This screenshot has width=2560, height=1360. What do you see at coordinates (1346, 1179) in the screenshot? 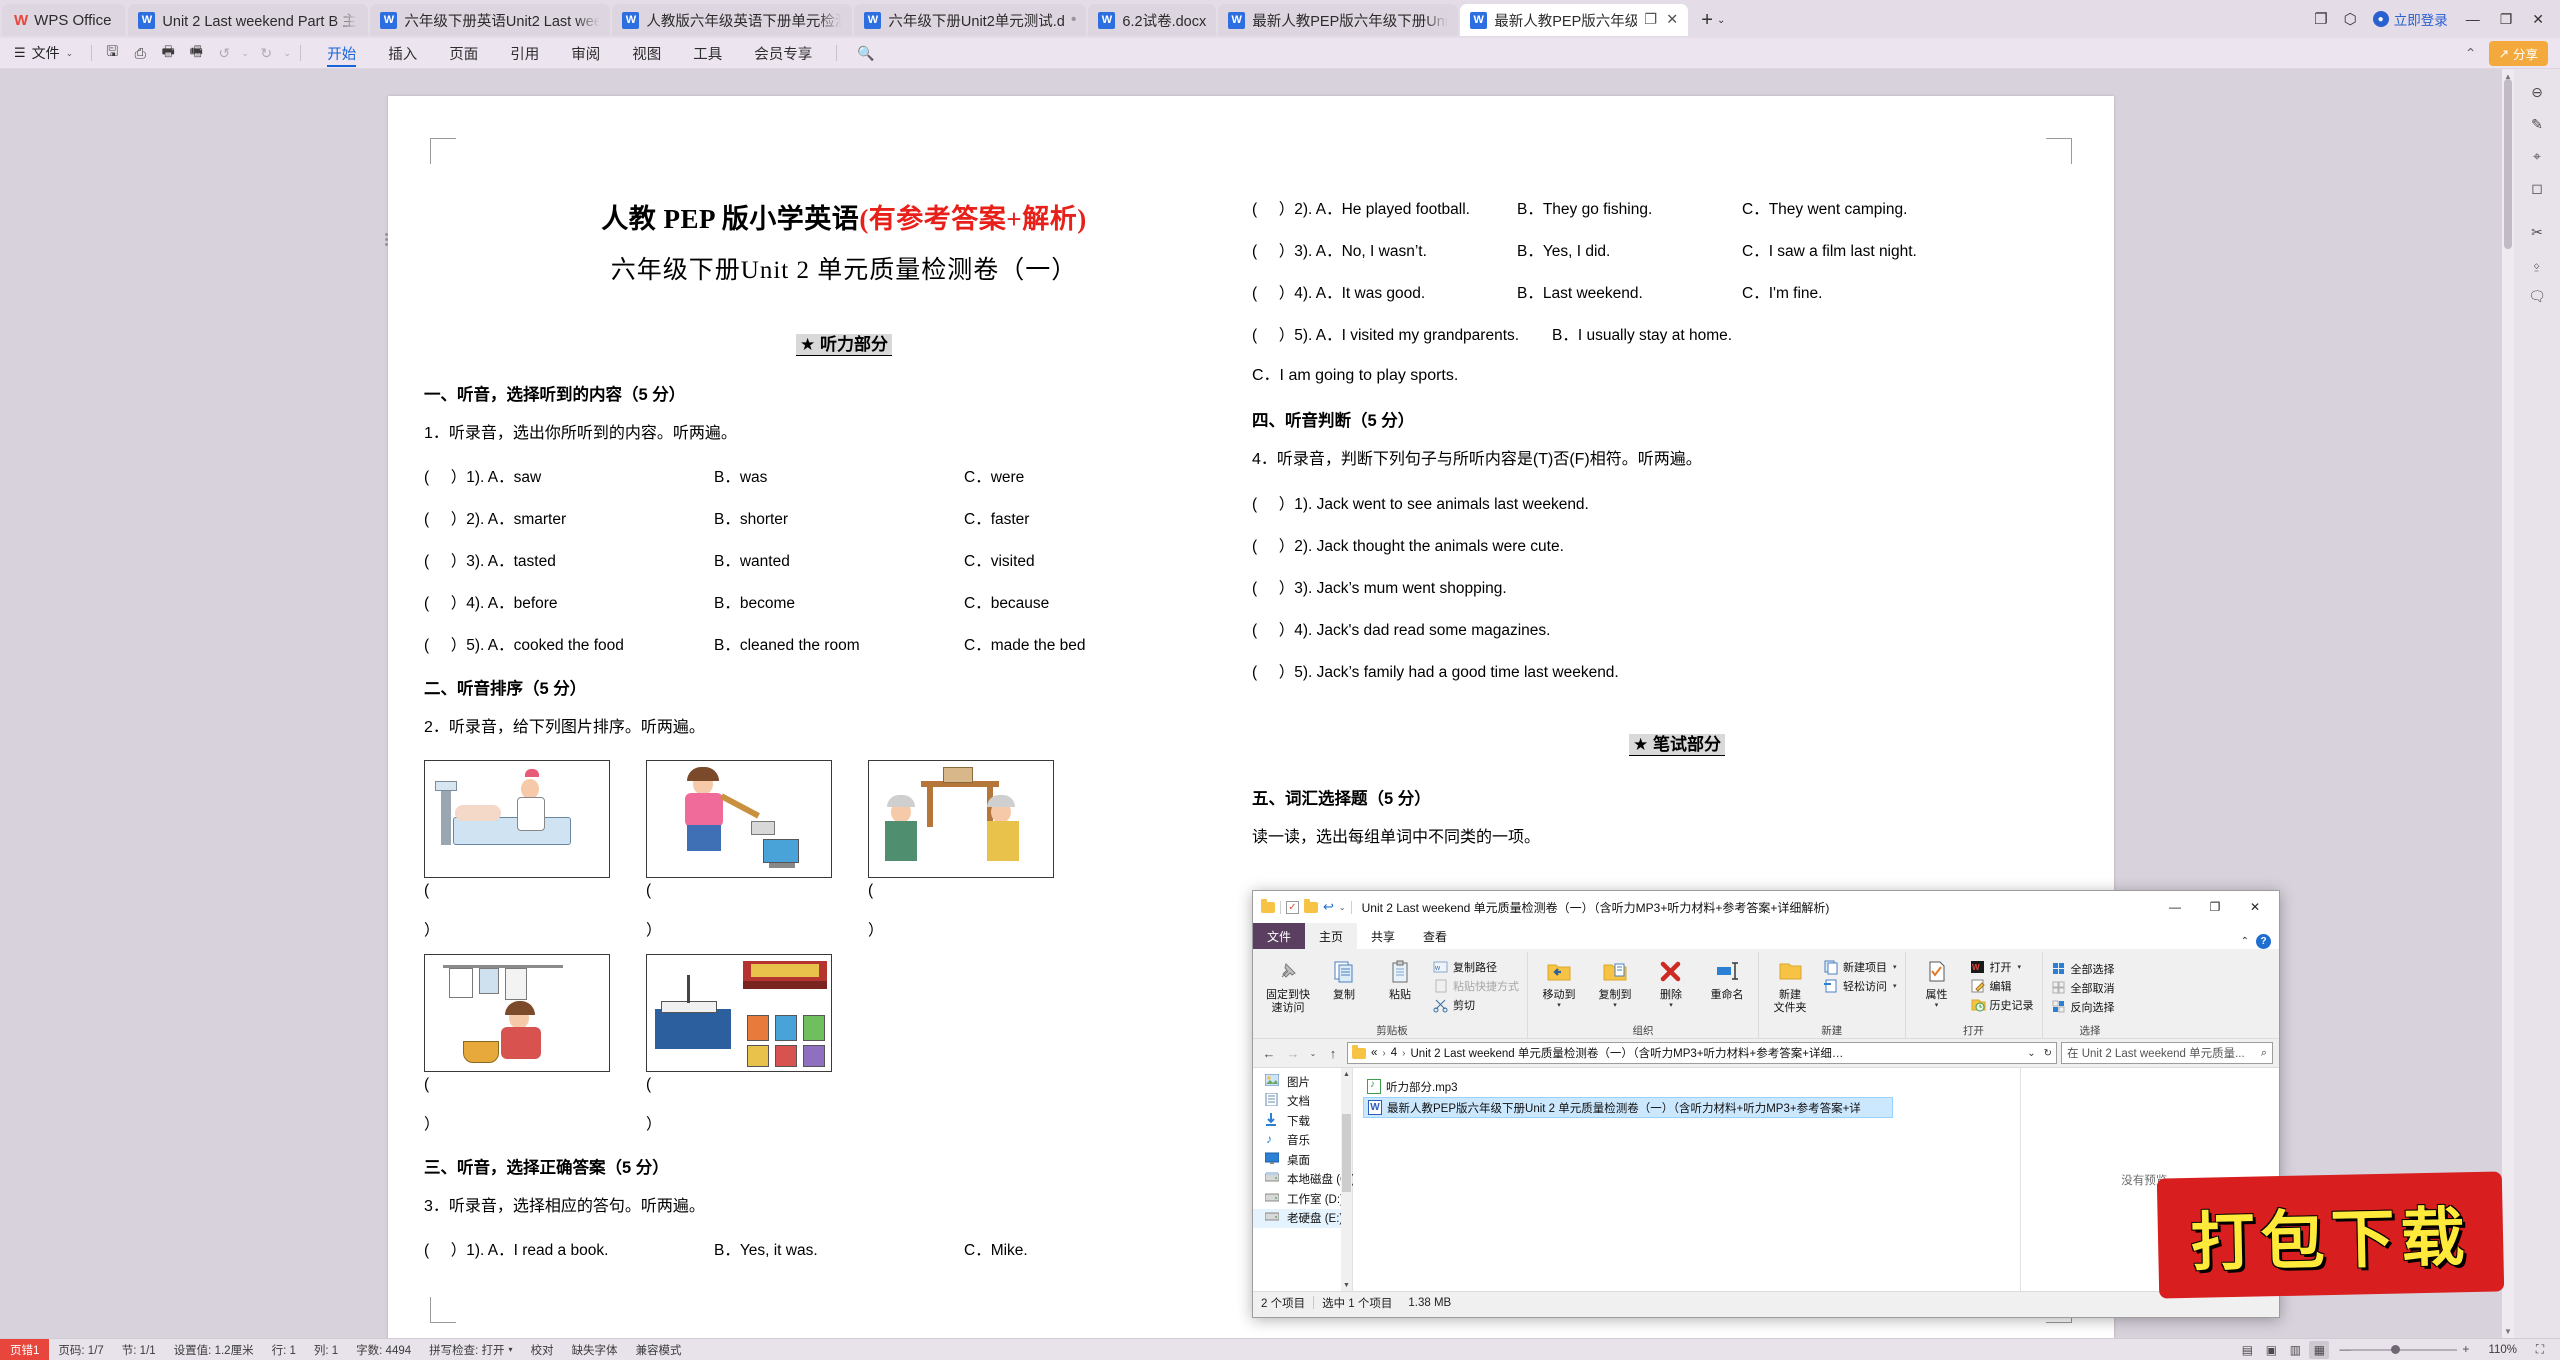
I see `nav-pane-scrollbar: ▲ ▼` at bounding box center [1346, 1179].